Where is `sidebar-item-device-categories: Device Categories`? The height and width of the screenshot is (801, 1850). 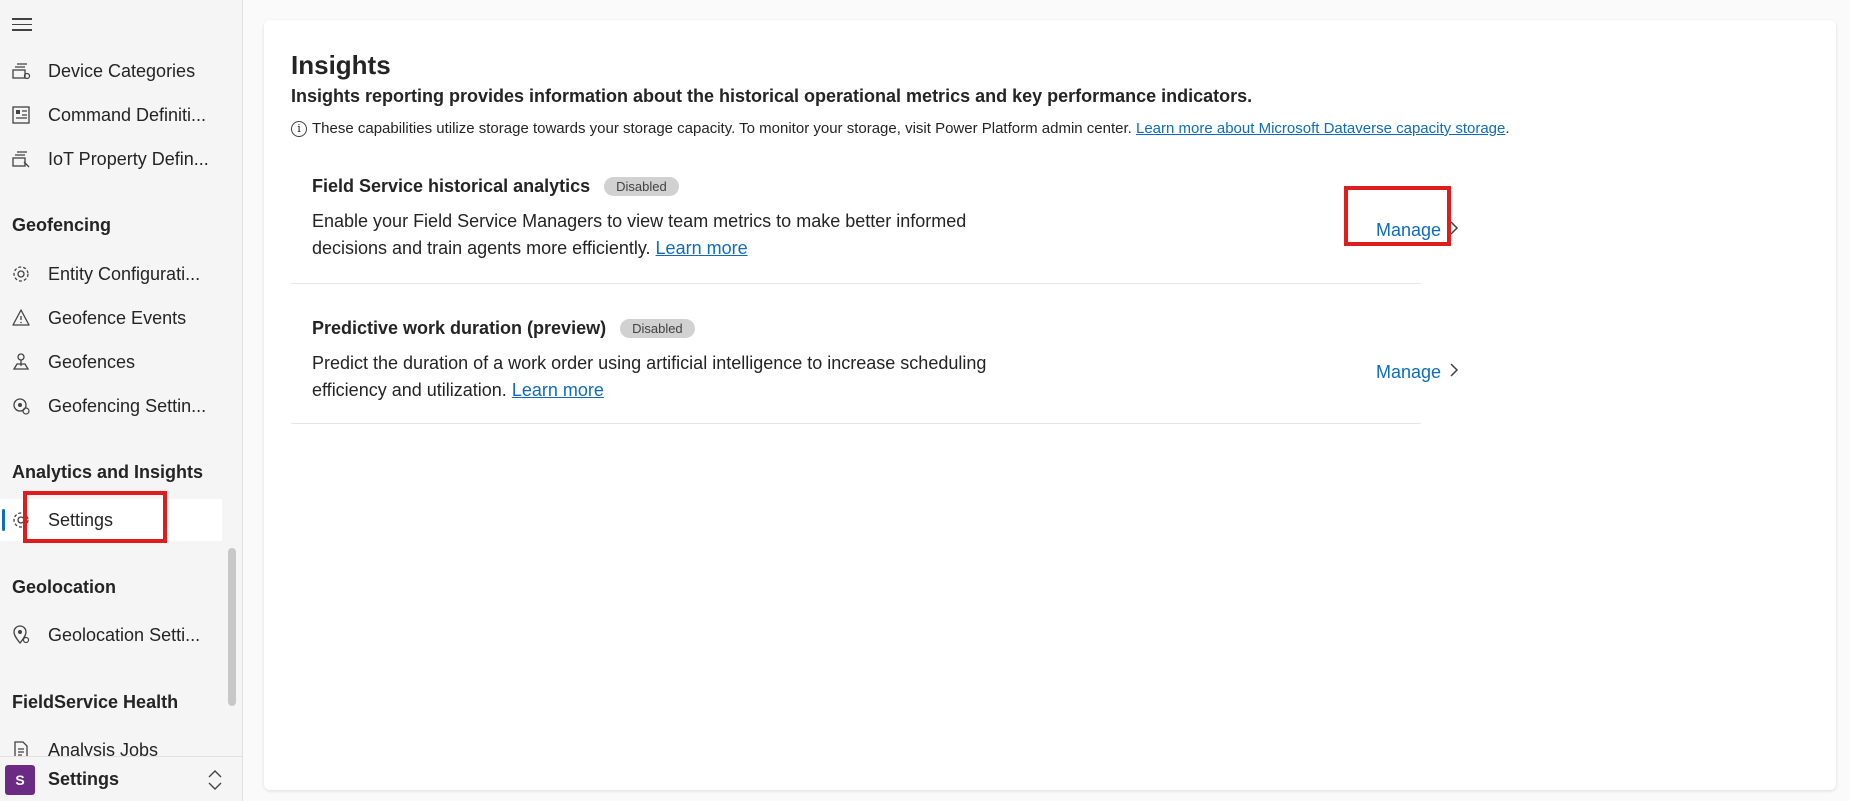
sidebar-item-device-categories: Device Categories is located at coordinates (111, 71).